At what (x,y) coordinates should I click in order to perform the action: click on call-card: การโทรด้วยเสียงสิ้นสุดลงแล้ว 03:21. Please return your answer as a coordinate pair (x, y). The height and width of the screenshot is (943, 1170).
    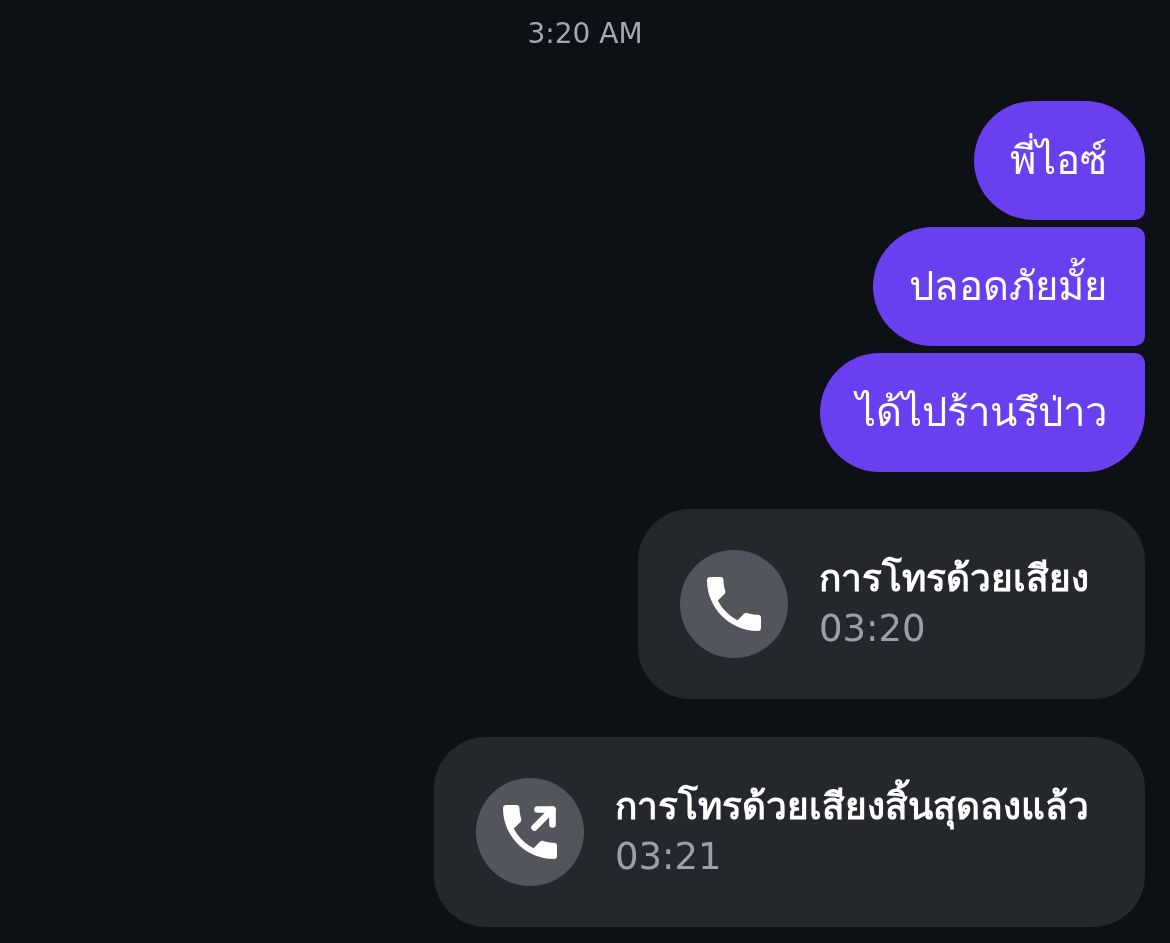
    Looking at the image, I should click on (789, 832).